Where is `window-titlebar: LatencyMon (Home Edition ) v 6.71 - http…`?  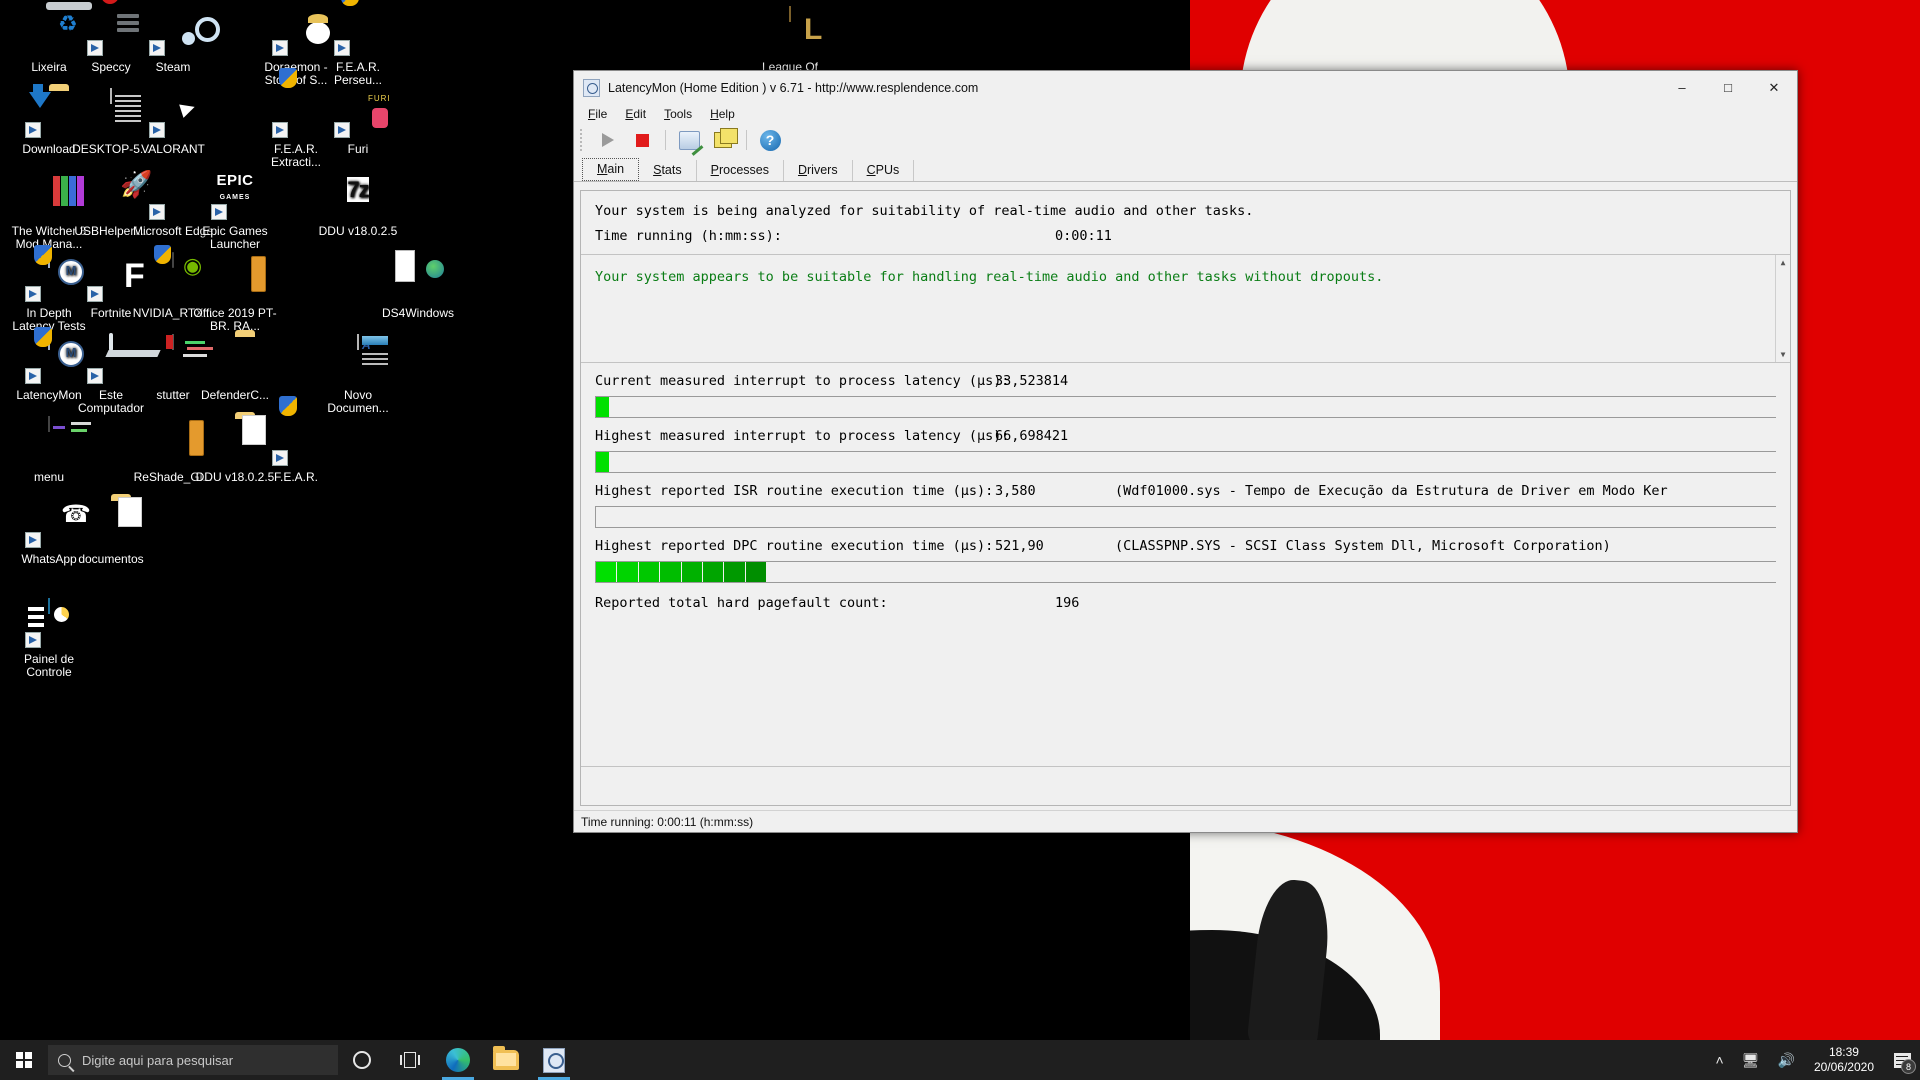
window-titlebar: LatencyMon (Home Edition ) v 6.71 - http… is located at coordinates (1185, 87).